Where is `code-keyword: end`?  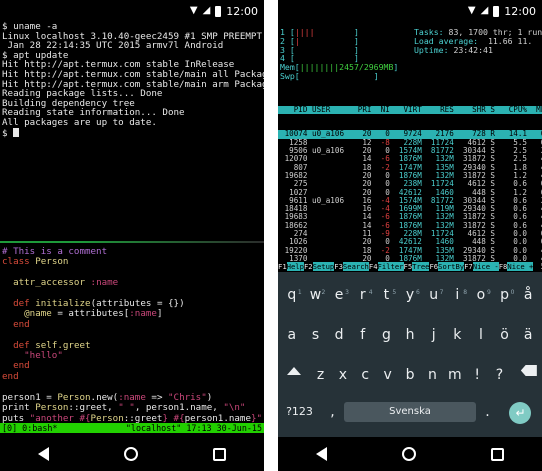 code-keyword: end is located at coordinates (21, 324).